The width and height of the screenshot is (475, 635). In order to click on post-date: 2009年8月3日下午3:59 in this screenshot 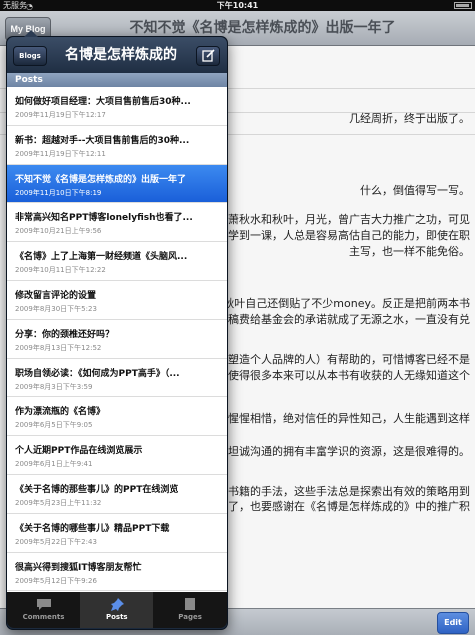, I will do `click(54, 386)`.